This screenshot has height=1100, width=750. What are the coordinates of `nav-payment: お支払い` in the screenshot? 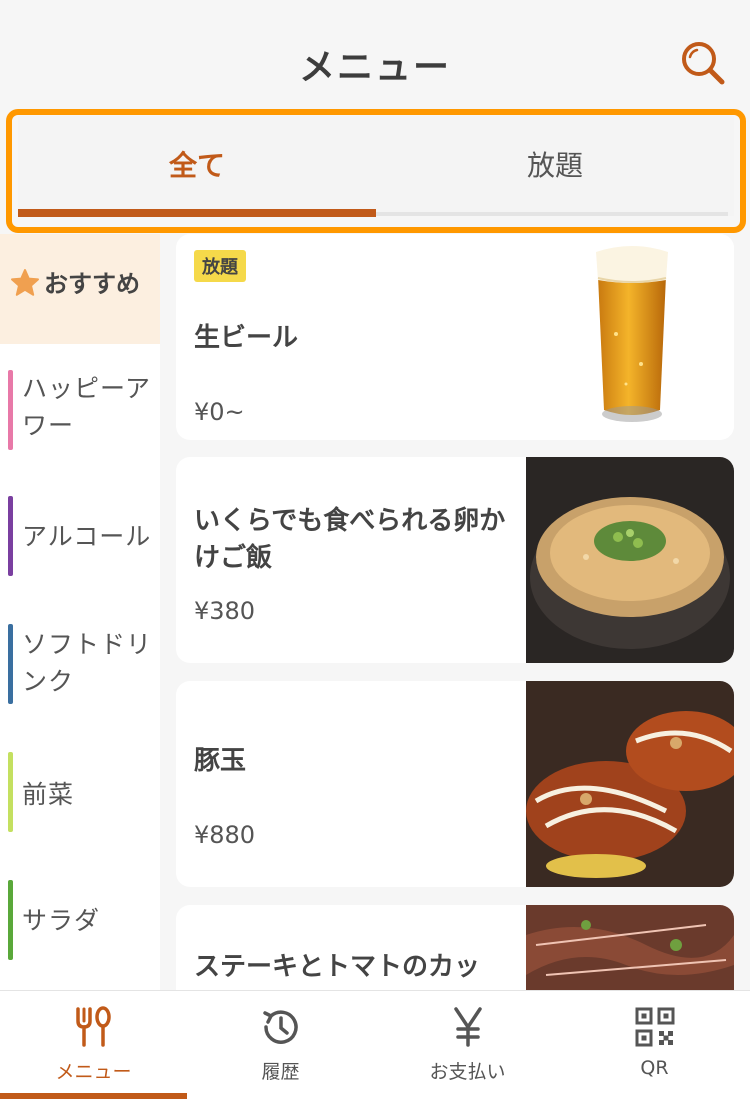 It's located at (467, 1045).